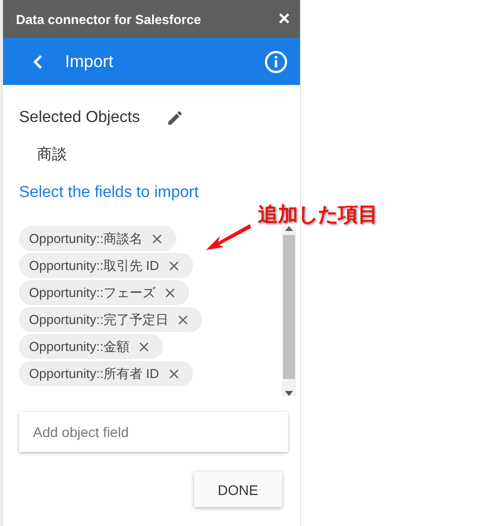 The image size is (486, 526). What do you see at coordinates (289, 311) in the screenshot?
I see `scrollbar` at bounding box center [289, 311].